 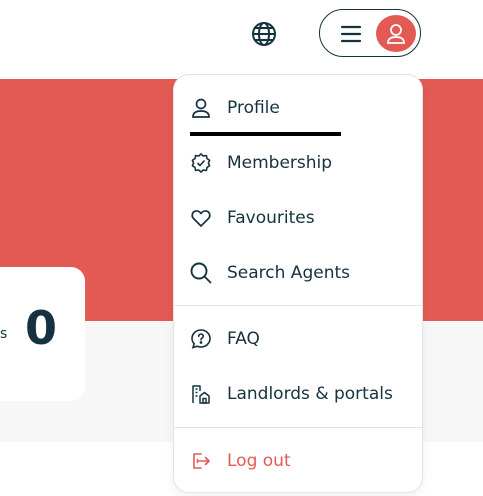 I want to click on menu-item-profile: Profile, so click(x=298, y=108).